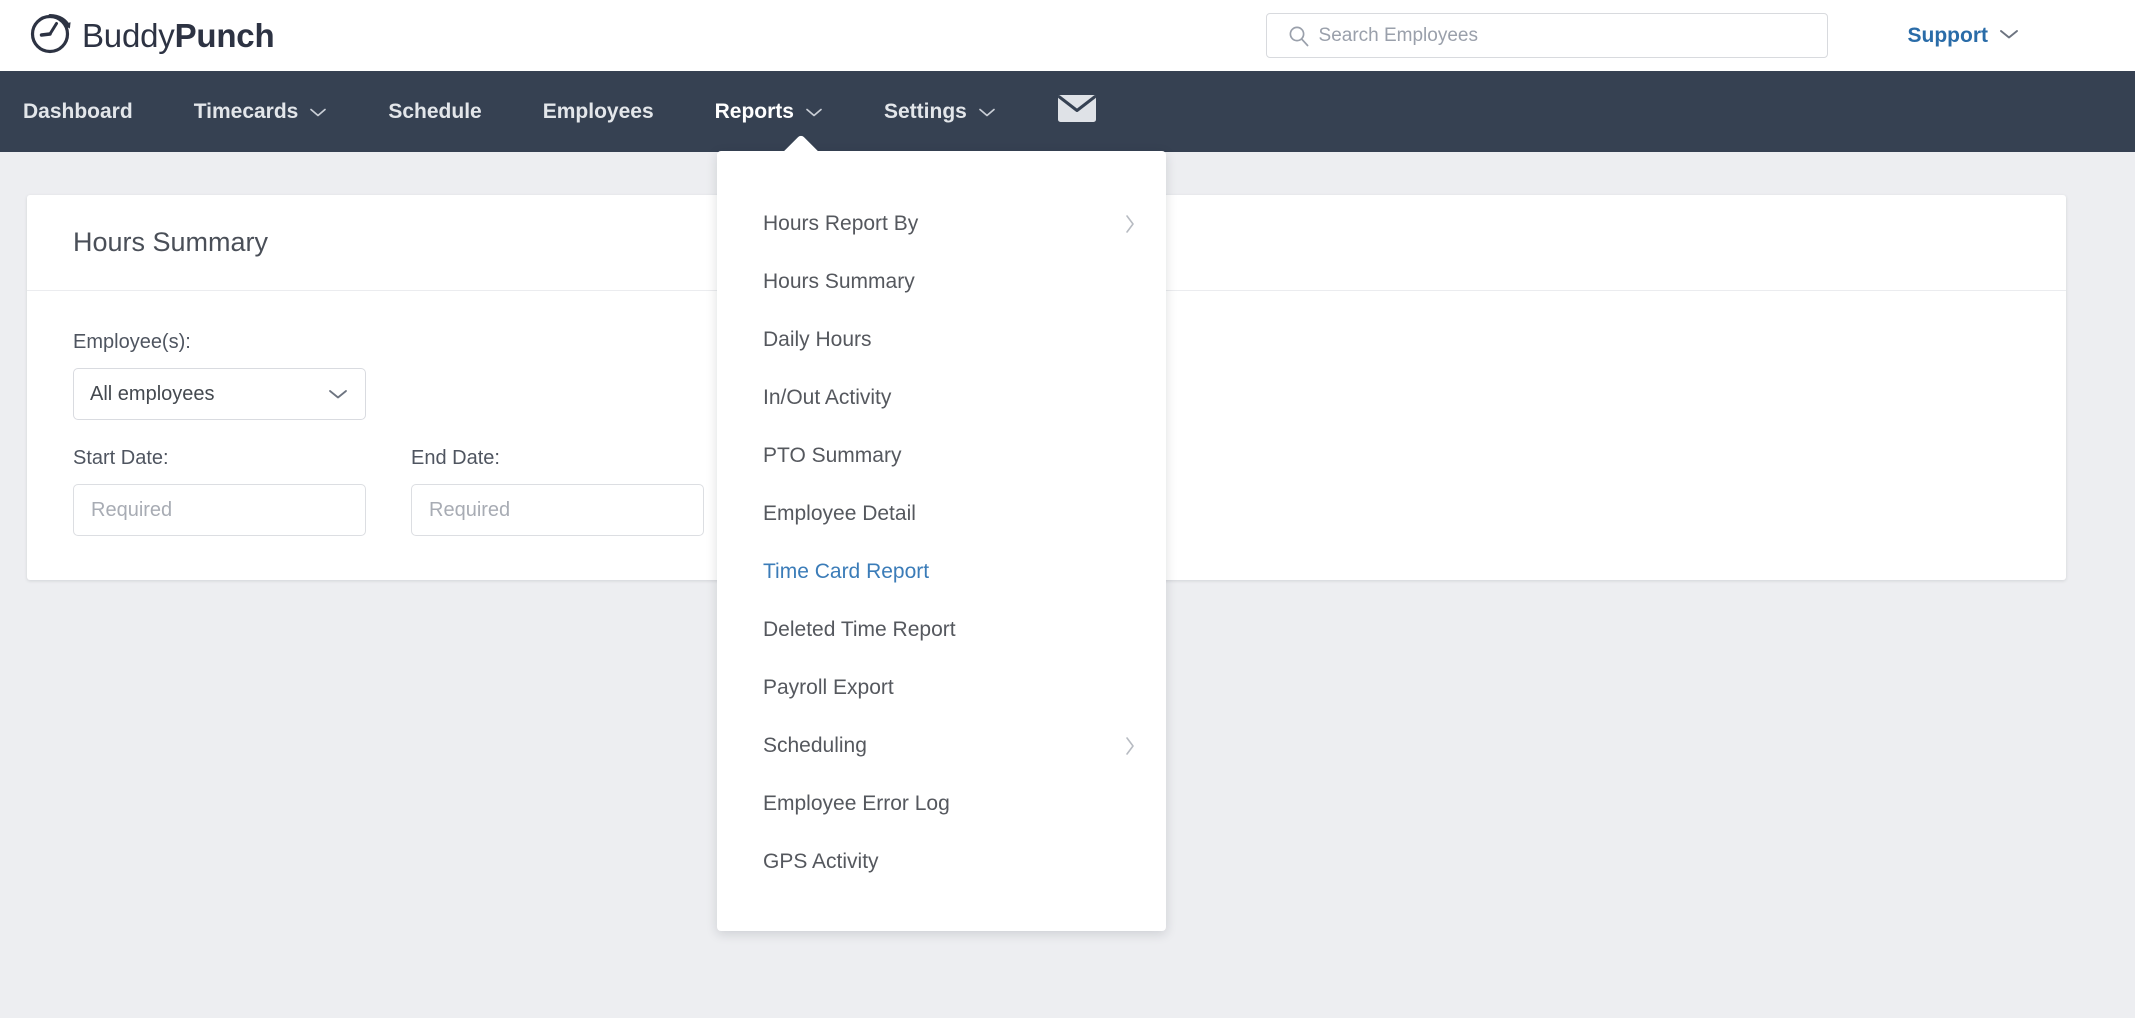 This screenshot has height=1018, width=2135. Describe the element at coordinates (828, 687) in the screenshot. I see `menu-item-label: Payroll Export` at that location.